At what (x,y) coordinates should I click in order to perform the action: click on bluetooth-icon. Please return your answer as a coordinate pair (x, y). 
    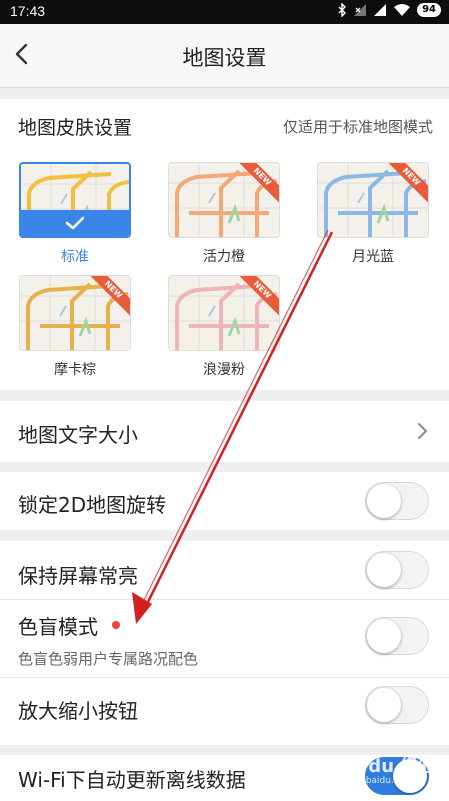
    Looking at the image, I should click on (342, 10).